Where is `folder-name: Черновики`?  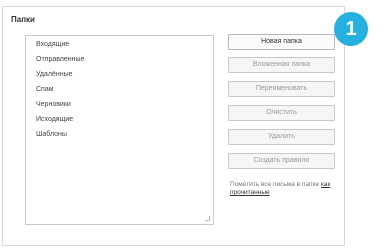
folder-name: Черновики is located at coordinates (53, 104).